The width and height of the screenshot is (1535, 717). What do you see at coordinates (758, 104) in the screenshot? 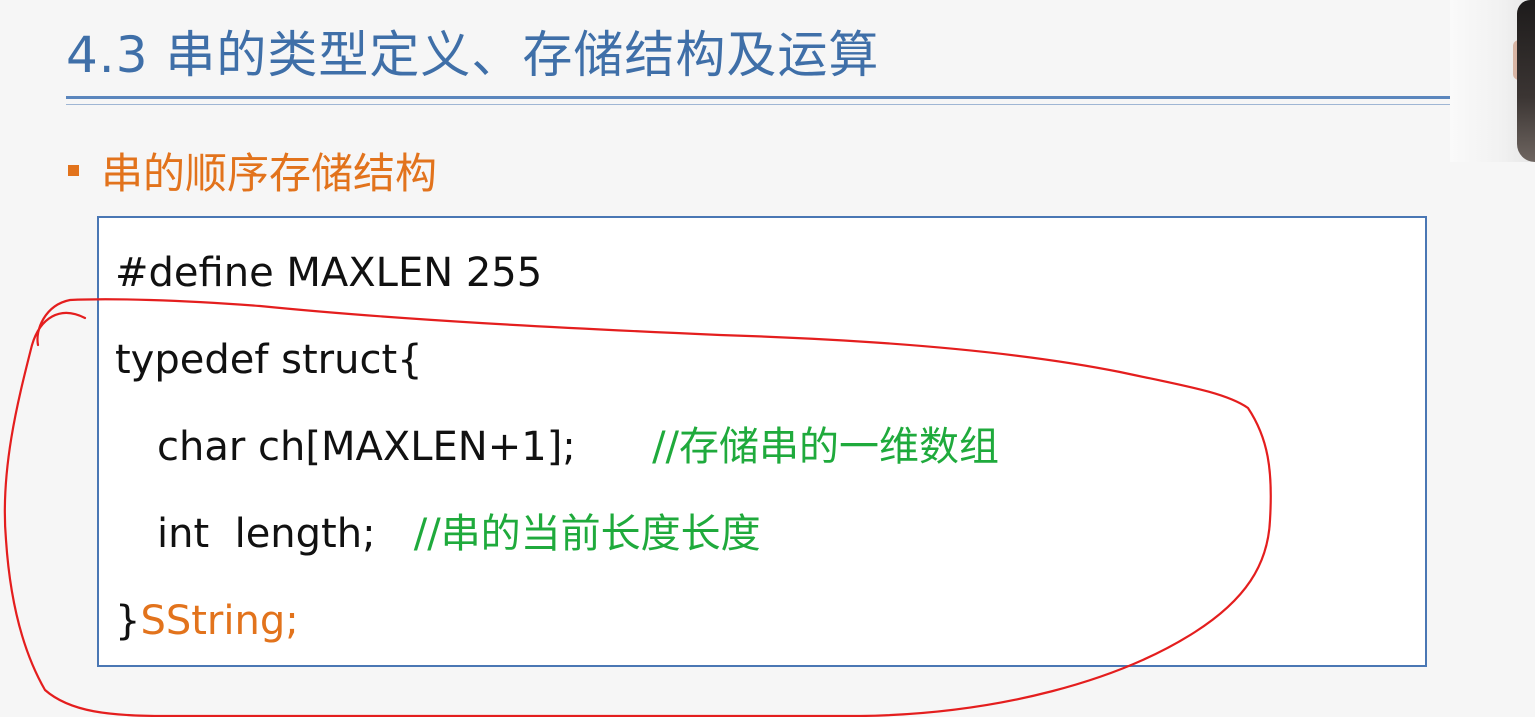
I see `title-underline-thin` at bounding box center [758, 104].